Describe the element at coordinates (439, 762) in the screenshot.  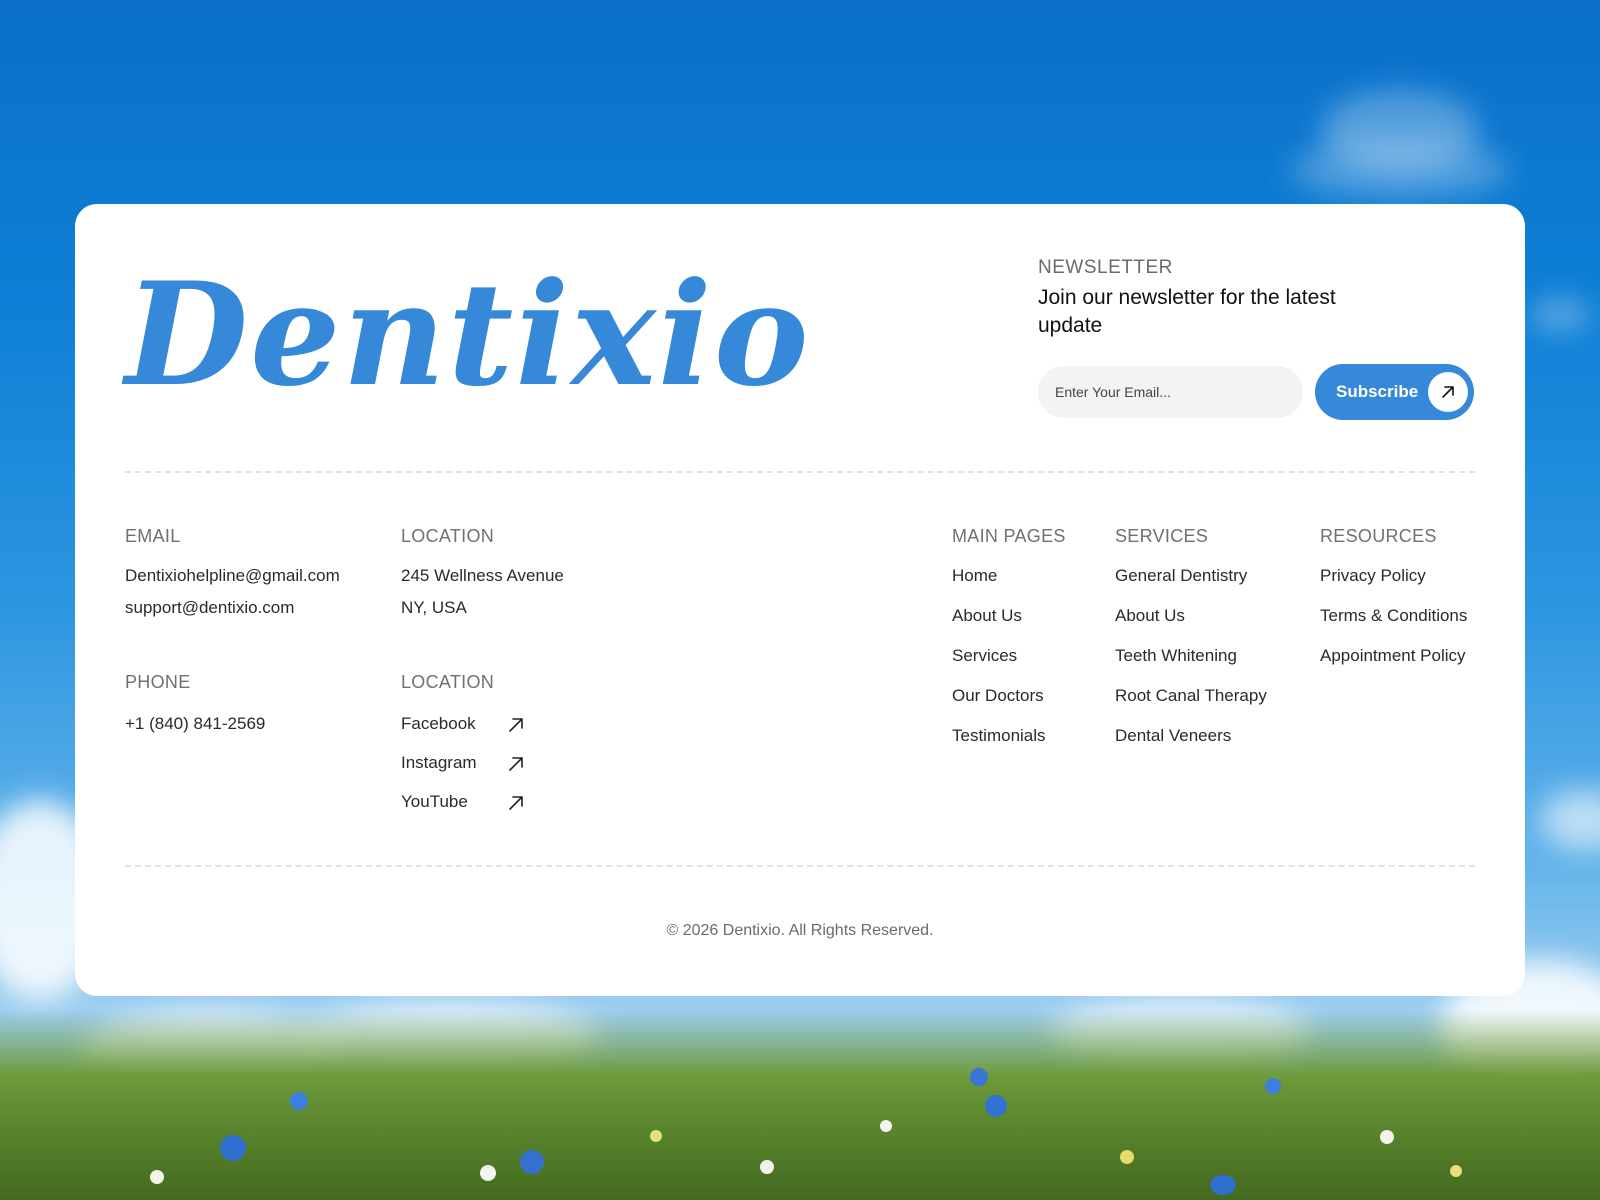
I see `social-link-label: Instagram` at that location.